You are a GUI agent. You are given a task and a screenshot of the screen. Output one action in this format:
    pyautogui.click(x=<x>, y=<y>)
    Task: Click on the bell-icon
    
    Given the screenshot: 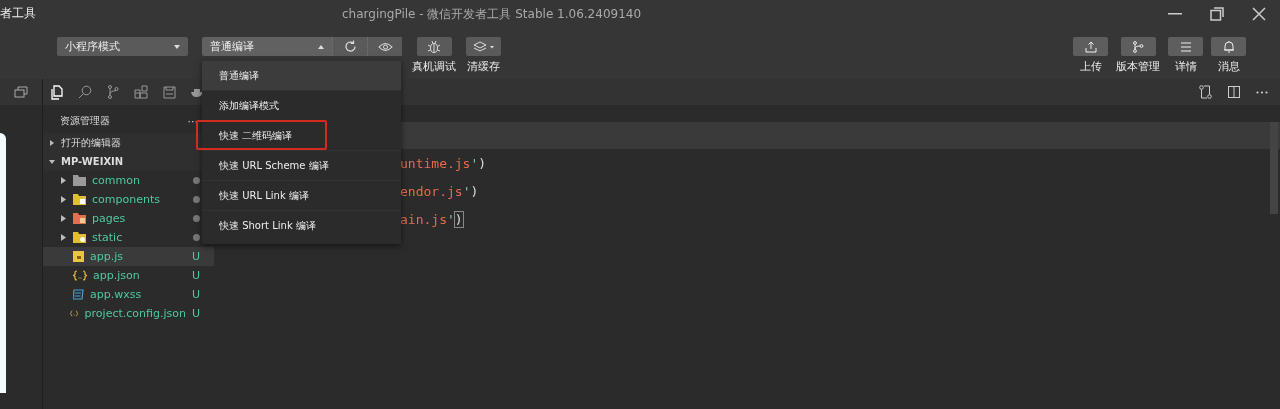 What is the action you would take?
    pyautogui.click(x=1228, y=46)
    